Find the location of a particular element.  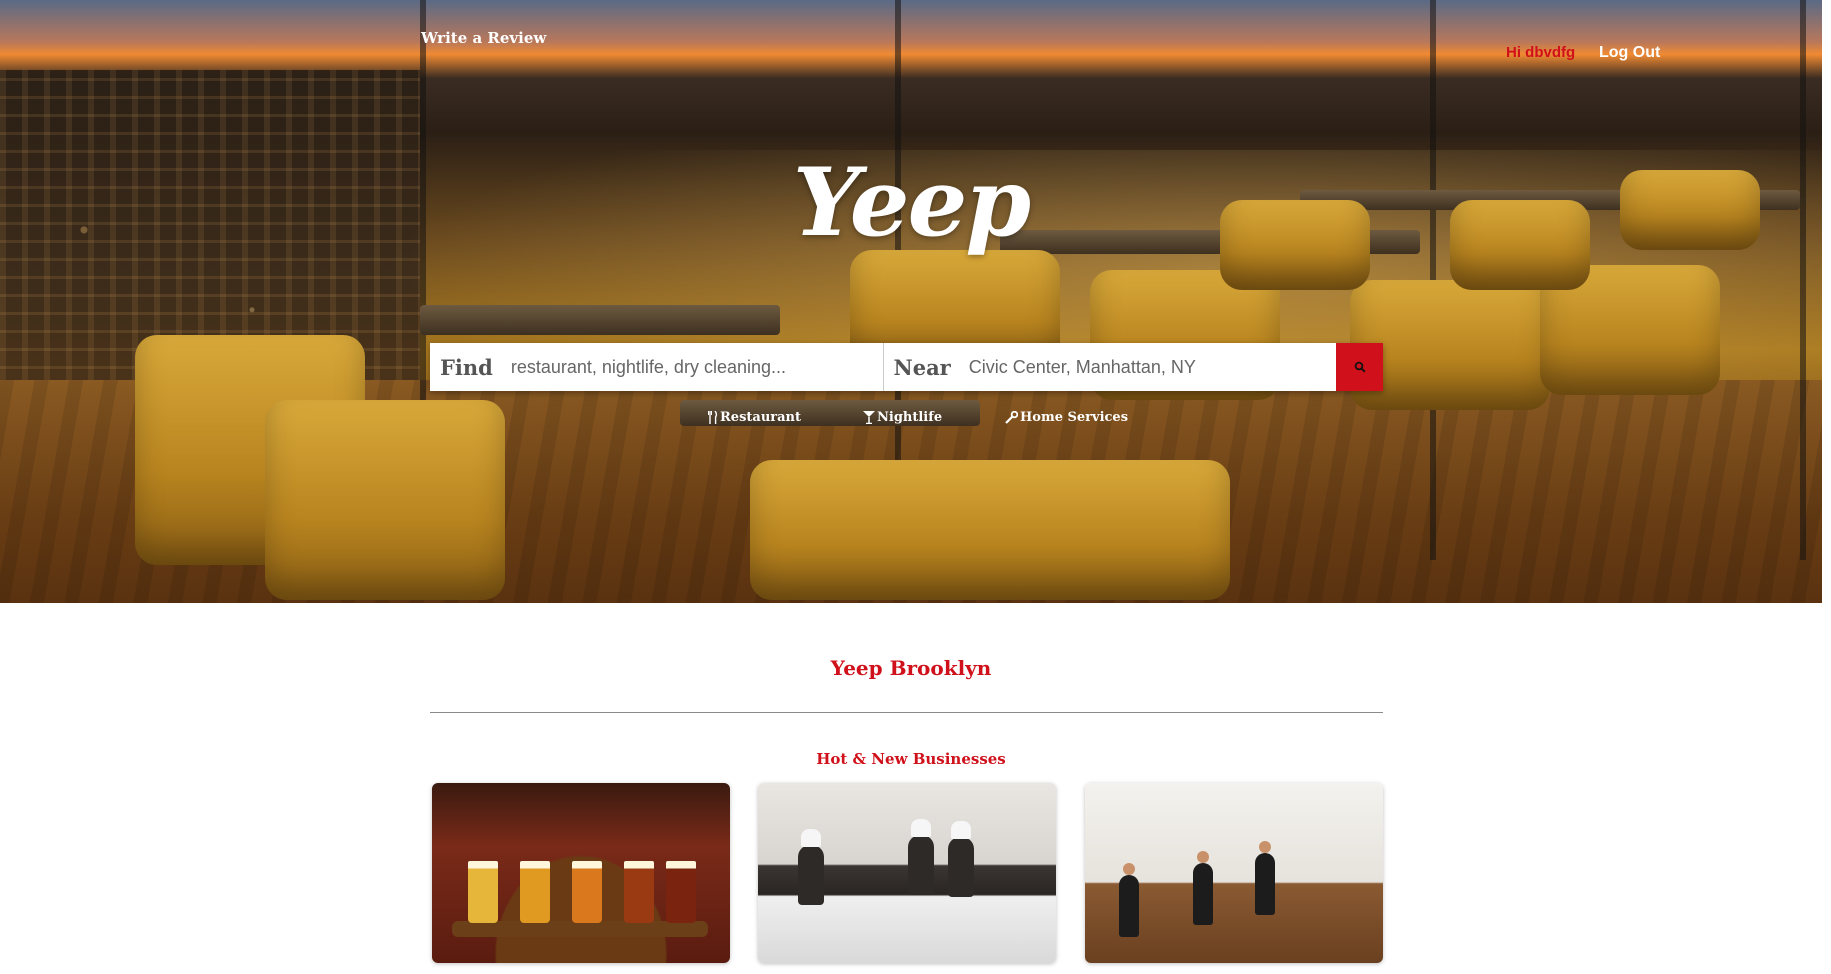

find-input is located at coordinates (692, 367).